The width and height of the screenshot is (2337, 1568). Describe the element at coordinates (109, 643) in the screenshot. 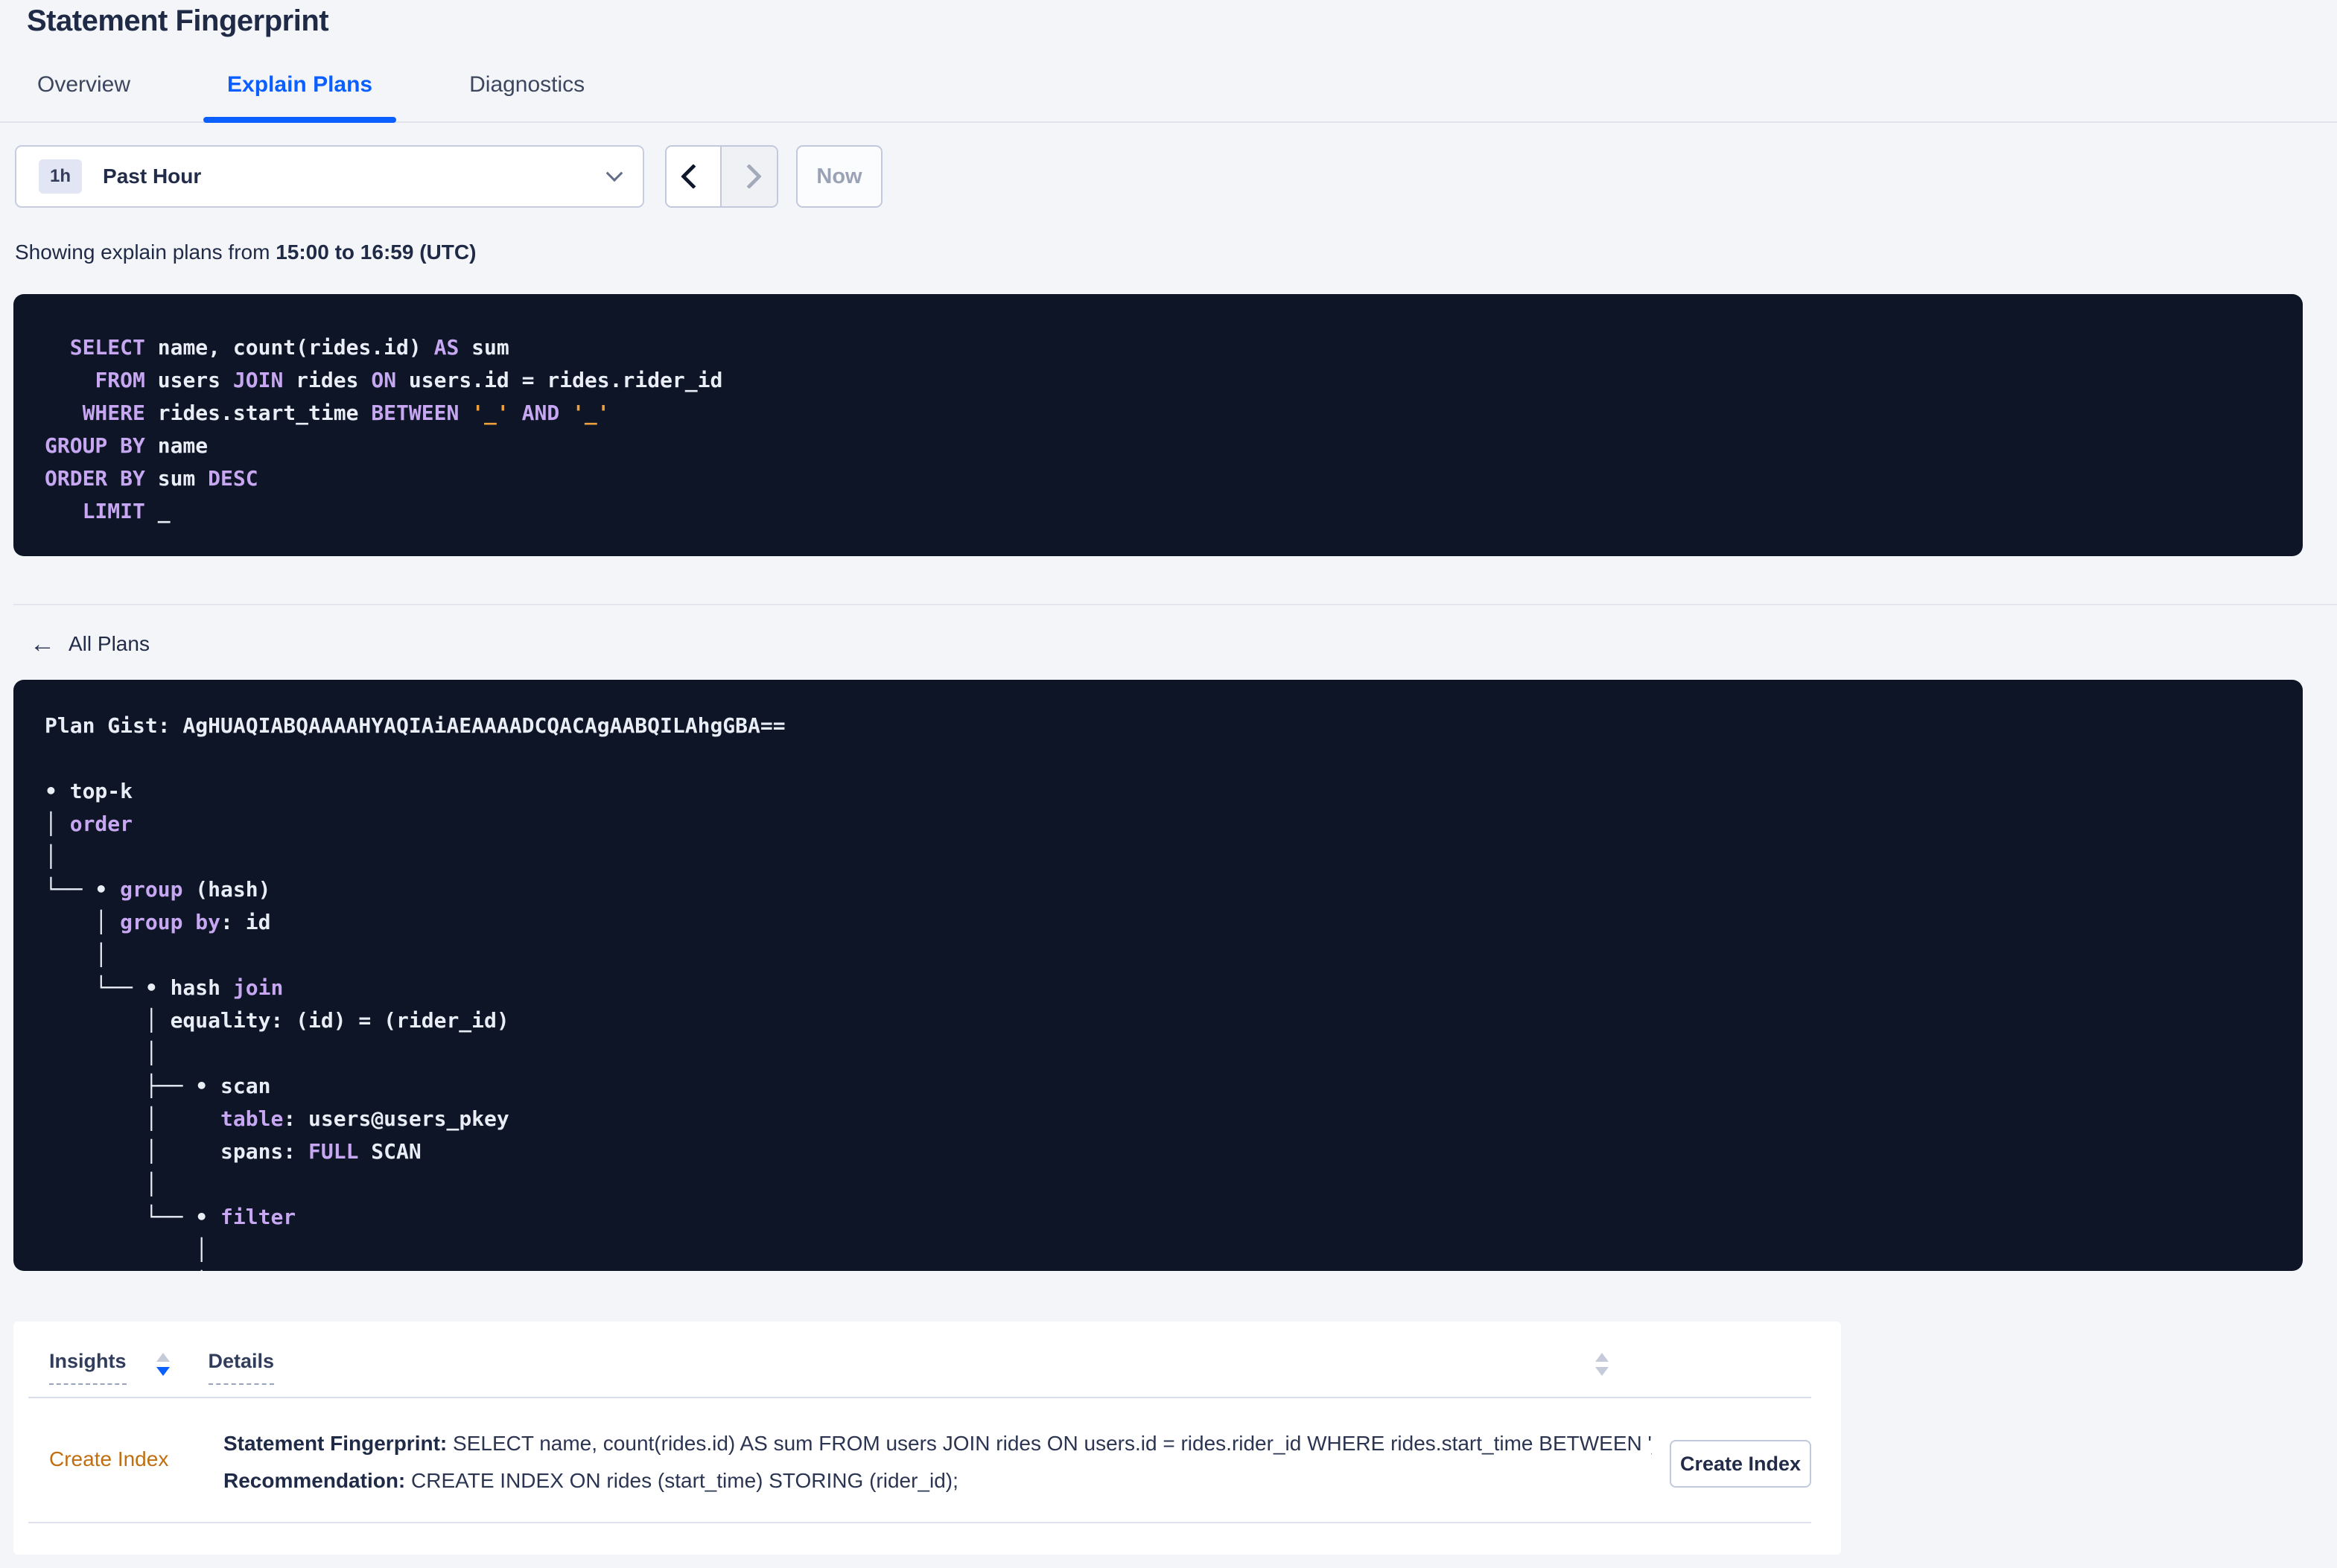

I see `all-plans-label: All Plans` at that location.